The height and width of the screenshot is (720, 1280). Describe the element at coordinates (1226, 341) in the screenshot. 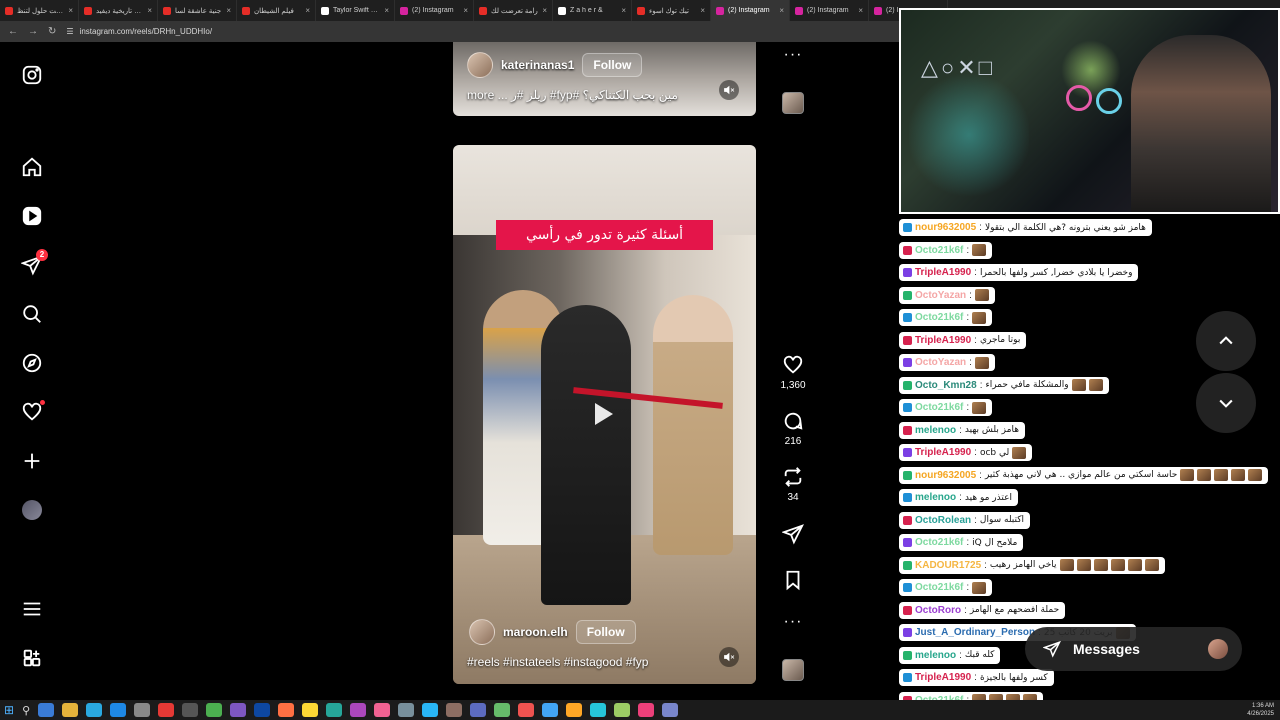

I see `previous-reel-button` at that location.